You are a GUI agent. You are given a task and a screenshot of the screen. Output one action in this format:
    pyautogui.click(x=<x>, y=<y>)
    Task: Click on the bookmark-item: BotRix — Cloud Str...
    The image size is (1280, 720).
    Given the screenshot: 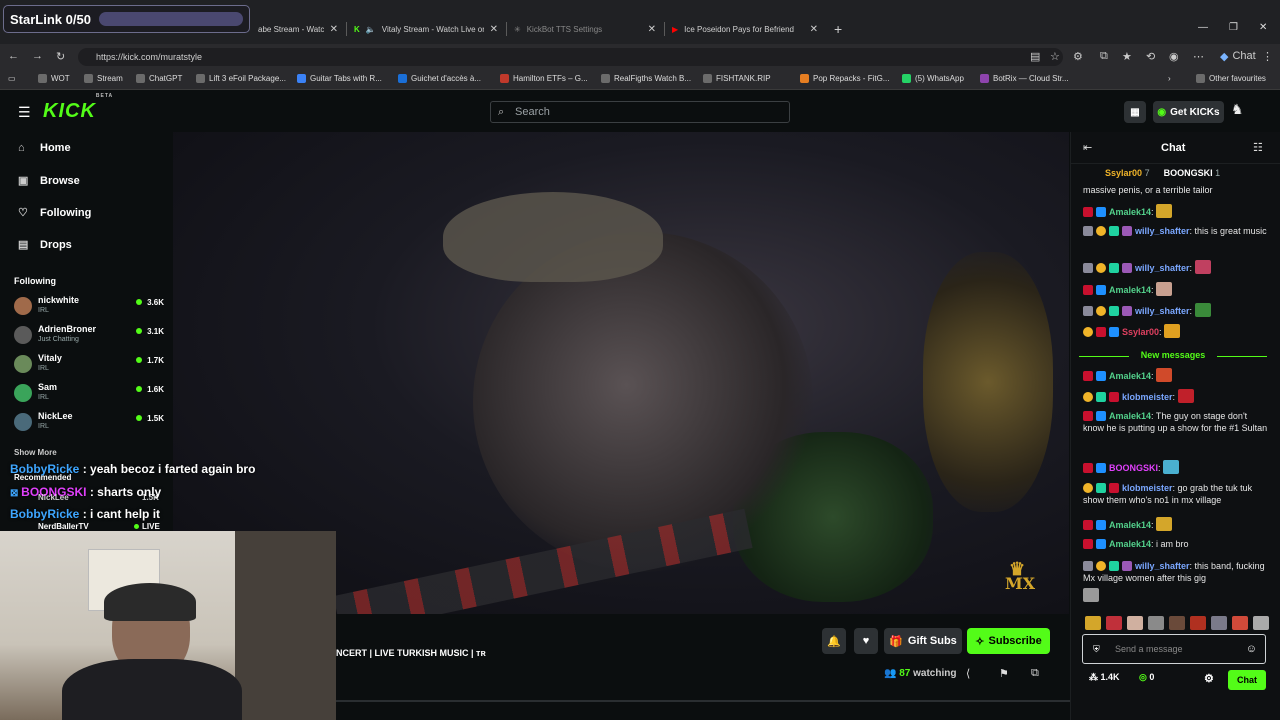 What is the action you would take?
    pyautogui.click(x=1024, y=78)
    